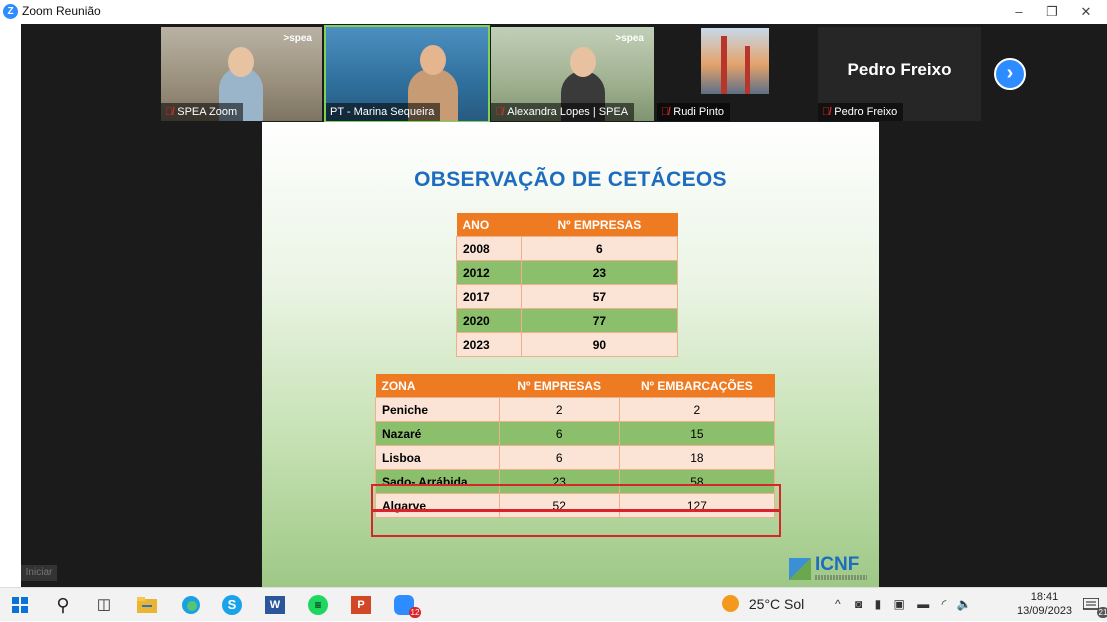  Describe the element at coordinates (407, 74) in the screenshot. I see `participant-tile-active-speaker: PT - Marina Sequeira` at that location.